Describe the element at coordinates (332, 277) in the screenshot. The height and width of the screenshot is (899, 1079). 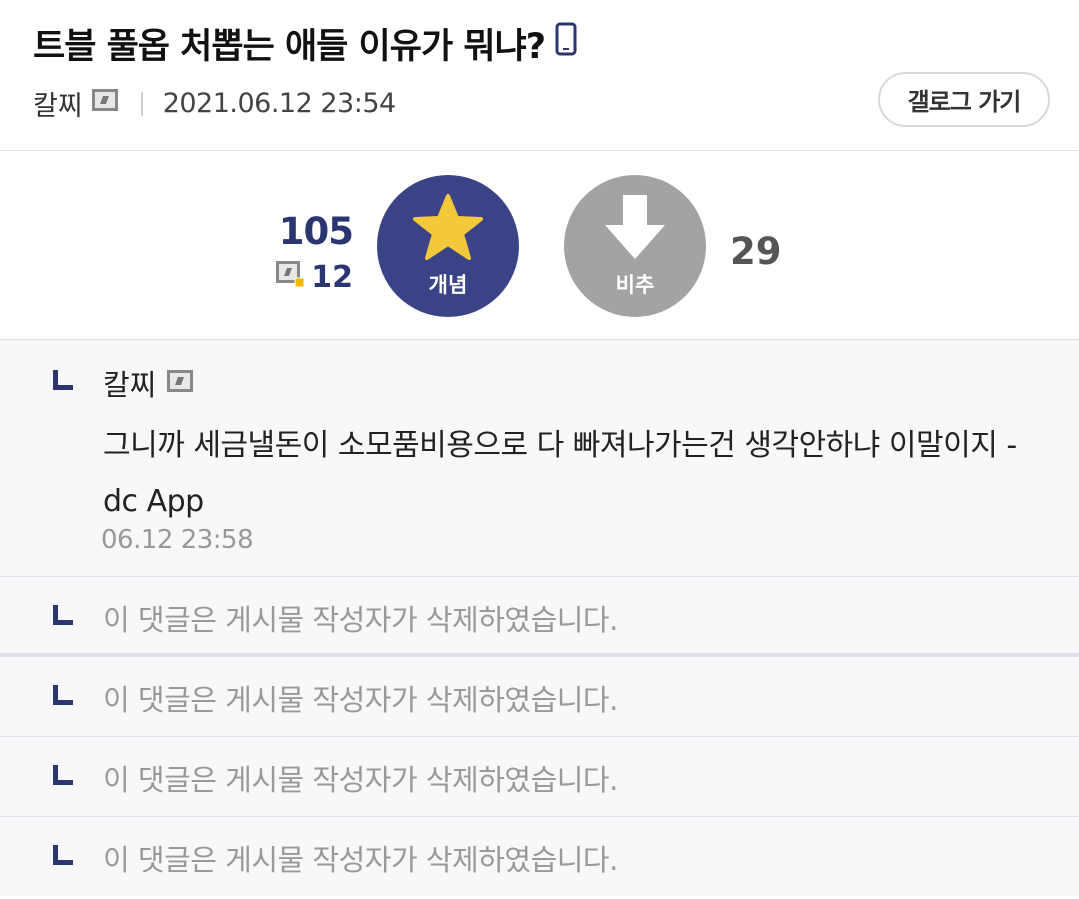
I see `fixed-upvote-number: 12` at that location.